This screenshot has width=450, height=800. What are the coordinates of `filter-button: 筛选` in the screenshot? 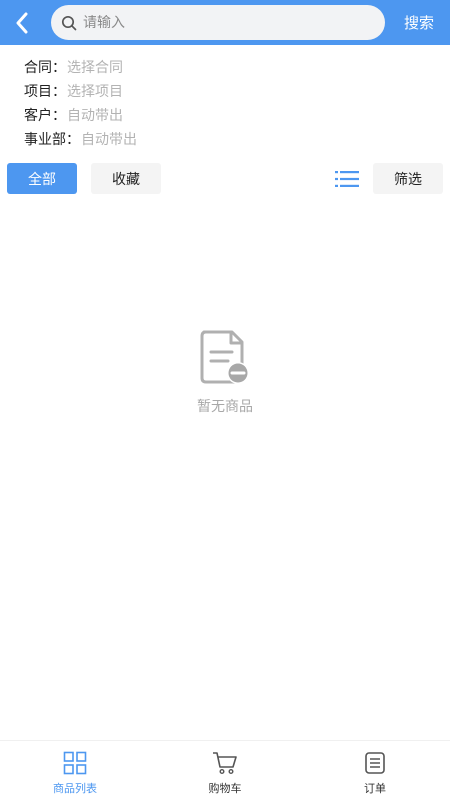 It's located at (408, 178).